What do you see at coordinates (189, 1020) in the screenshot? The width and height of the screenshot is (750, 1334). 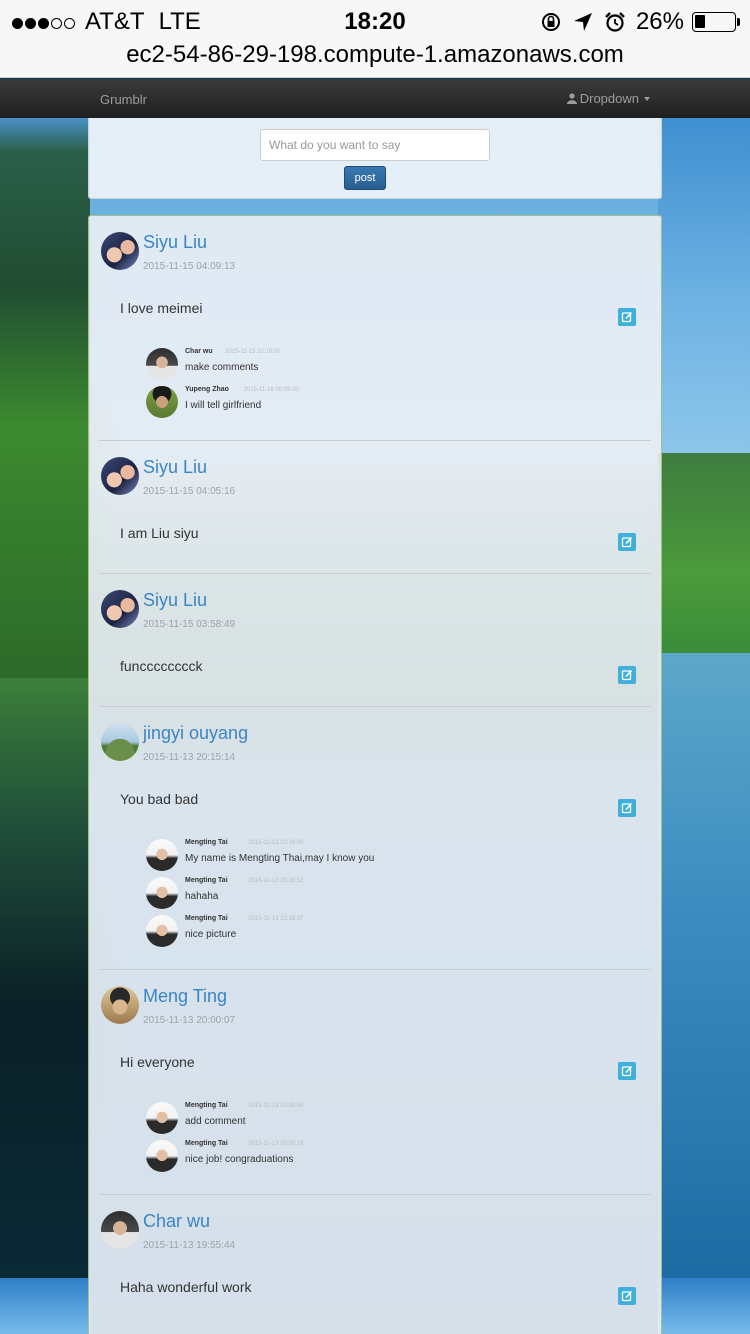 I see `post-timestamp: 2015-11-13 20:00:07` at bounding box center [189, 1020].